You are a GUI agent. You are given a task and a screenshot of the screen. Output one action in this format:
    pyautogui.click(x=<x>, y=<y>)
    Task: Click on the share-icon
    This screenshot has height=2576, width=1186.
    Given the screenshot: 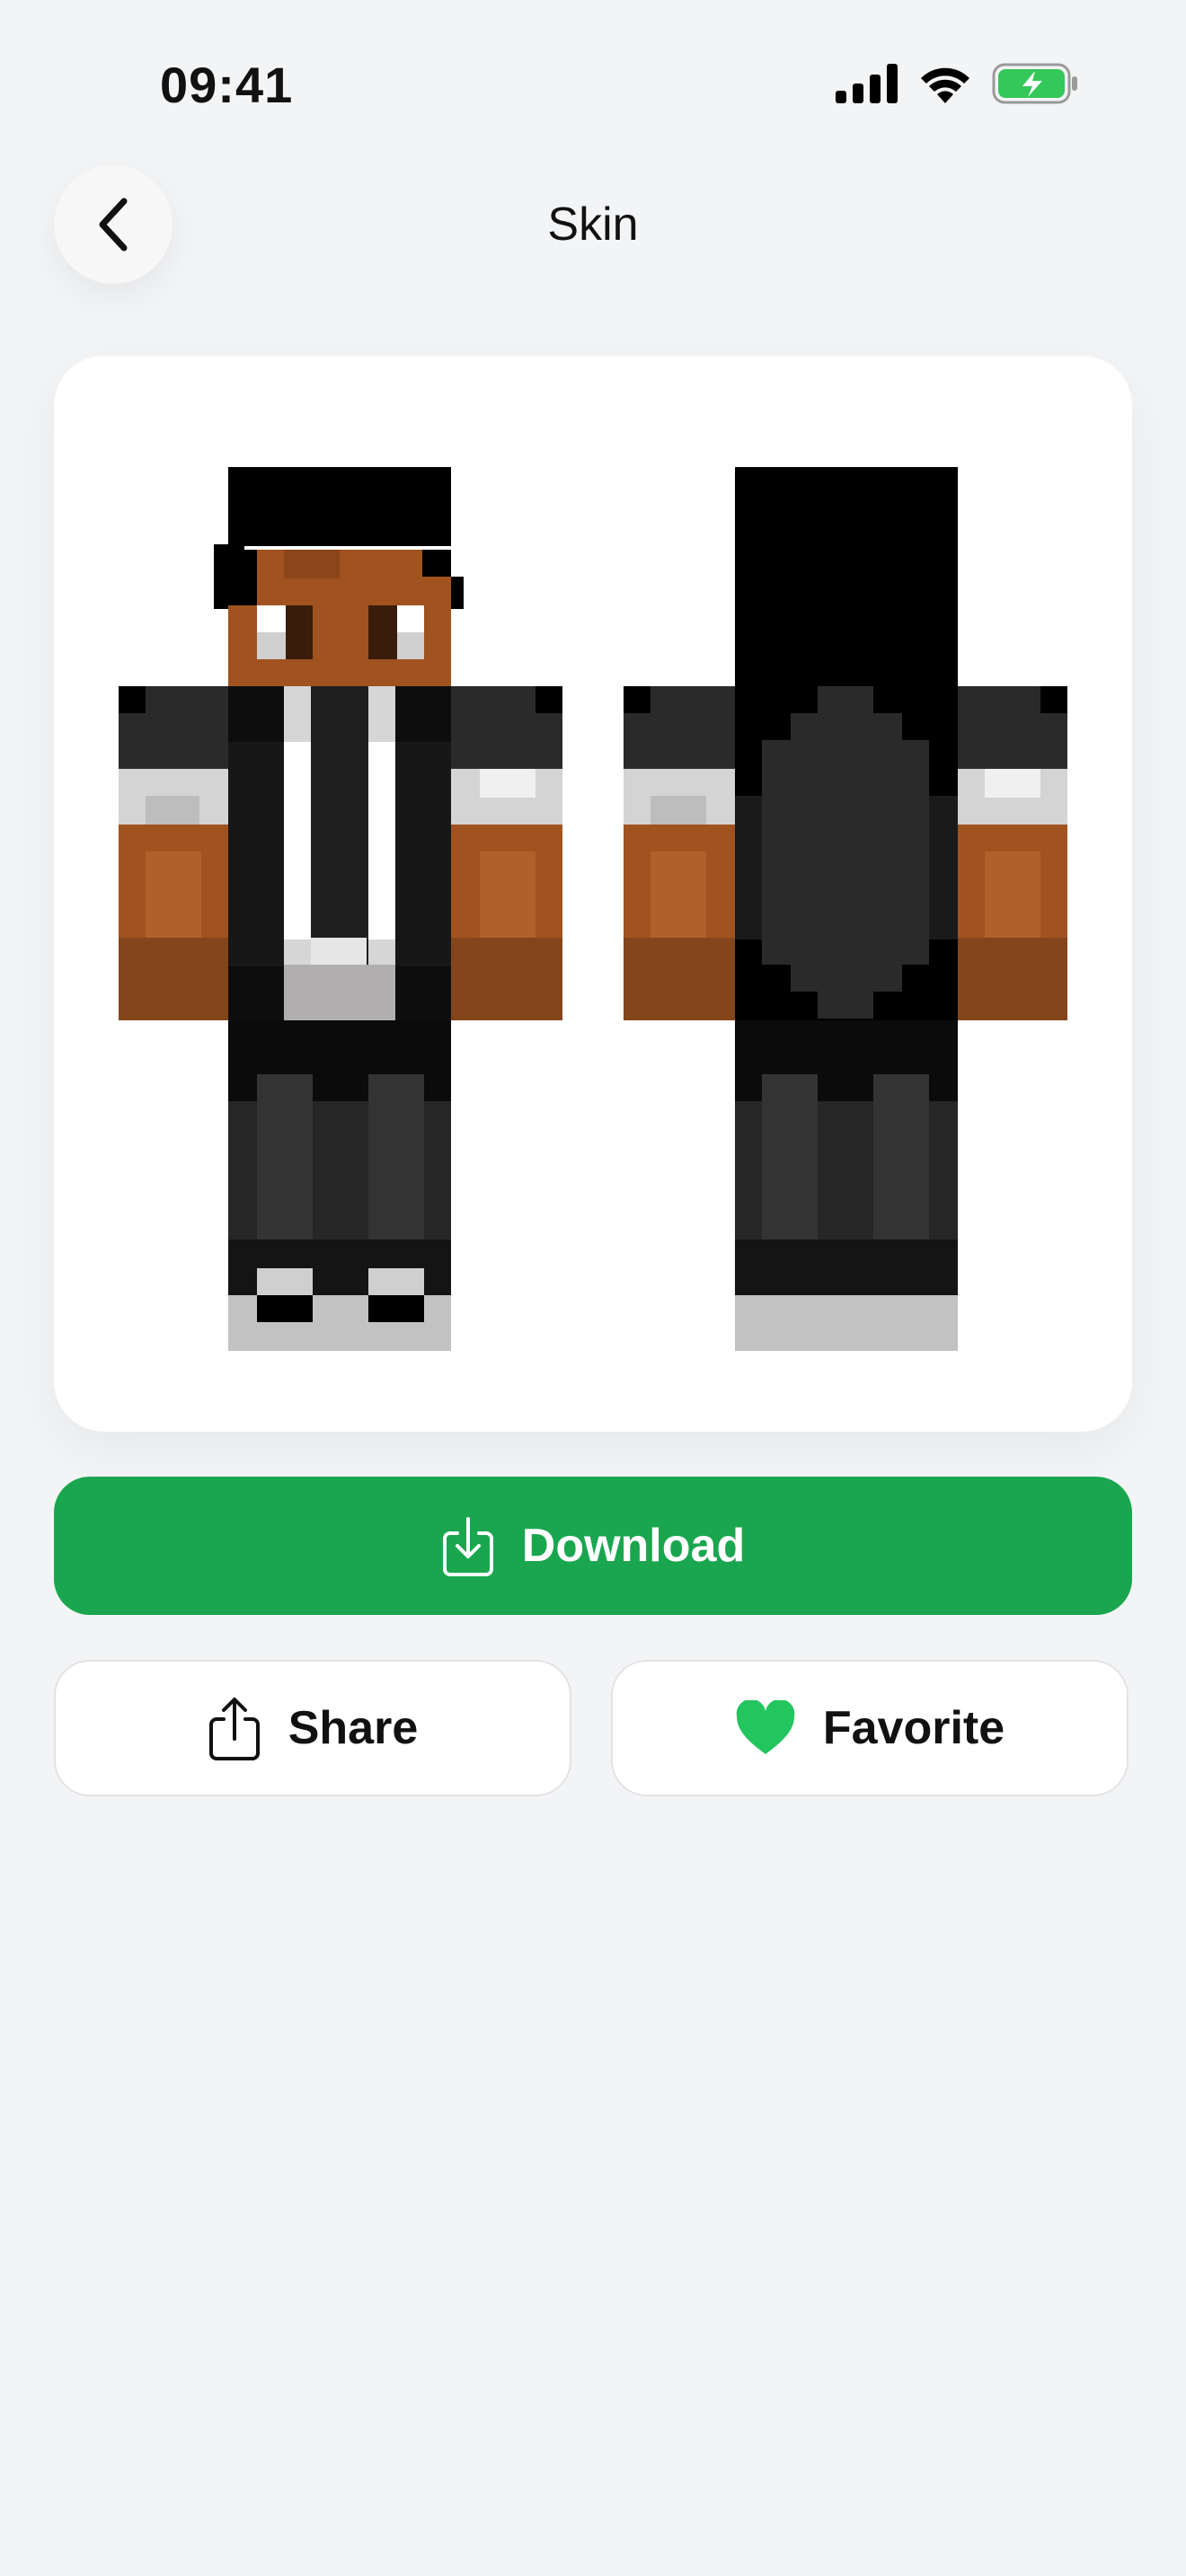 What is the action you would take?
    pyautogui.click(x=234, y=1729)
    